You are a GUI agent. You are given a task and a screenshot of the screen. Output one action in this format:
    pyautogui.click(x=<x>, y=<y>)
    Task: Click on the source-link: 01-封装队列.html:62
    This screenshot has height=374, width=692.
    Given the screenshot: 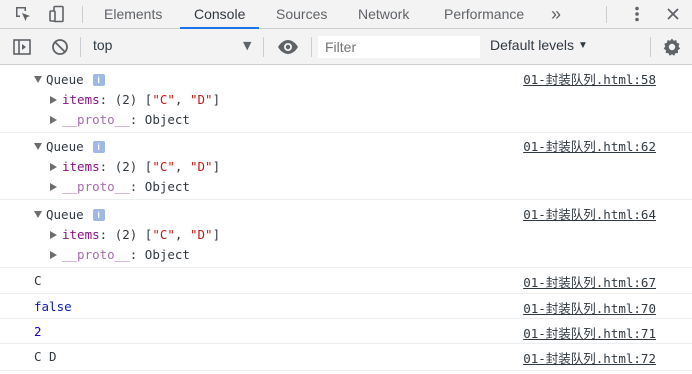 What is the action you would take?
    pyautogui.click(x=589, y=145)
    